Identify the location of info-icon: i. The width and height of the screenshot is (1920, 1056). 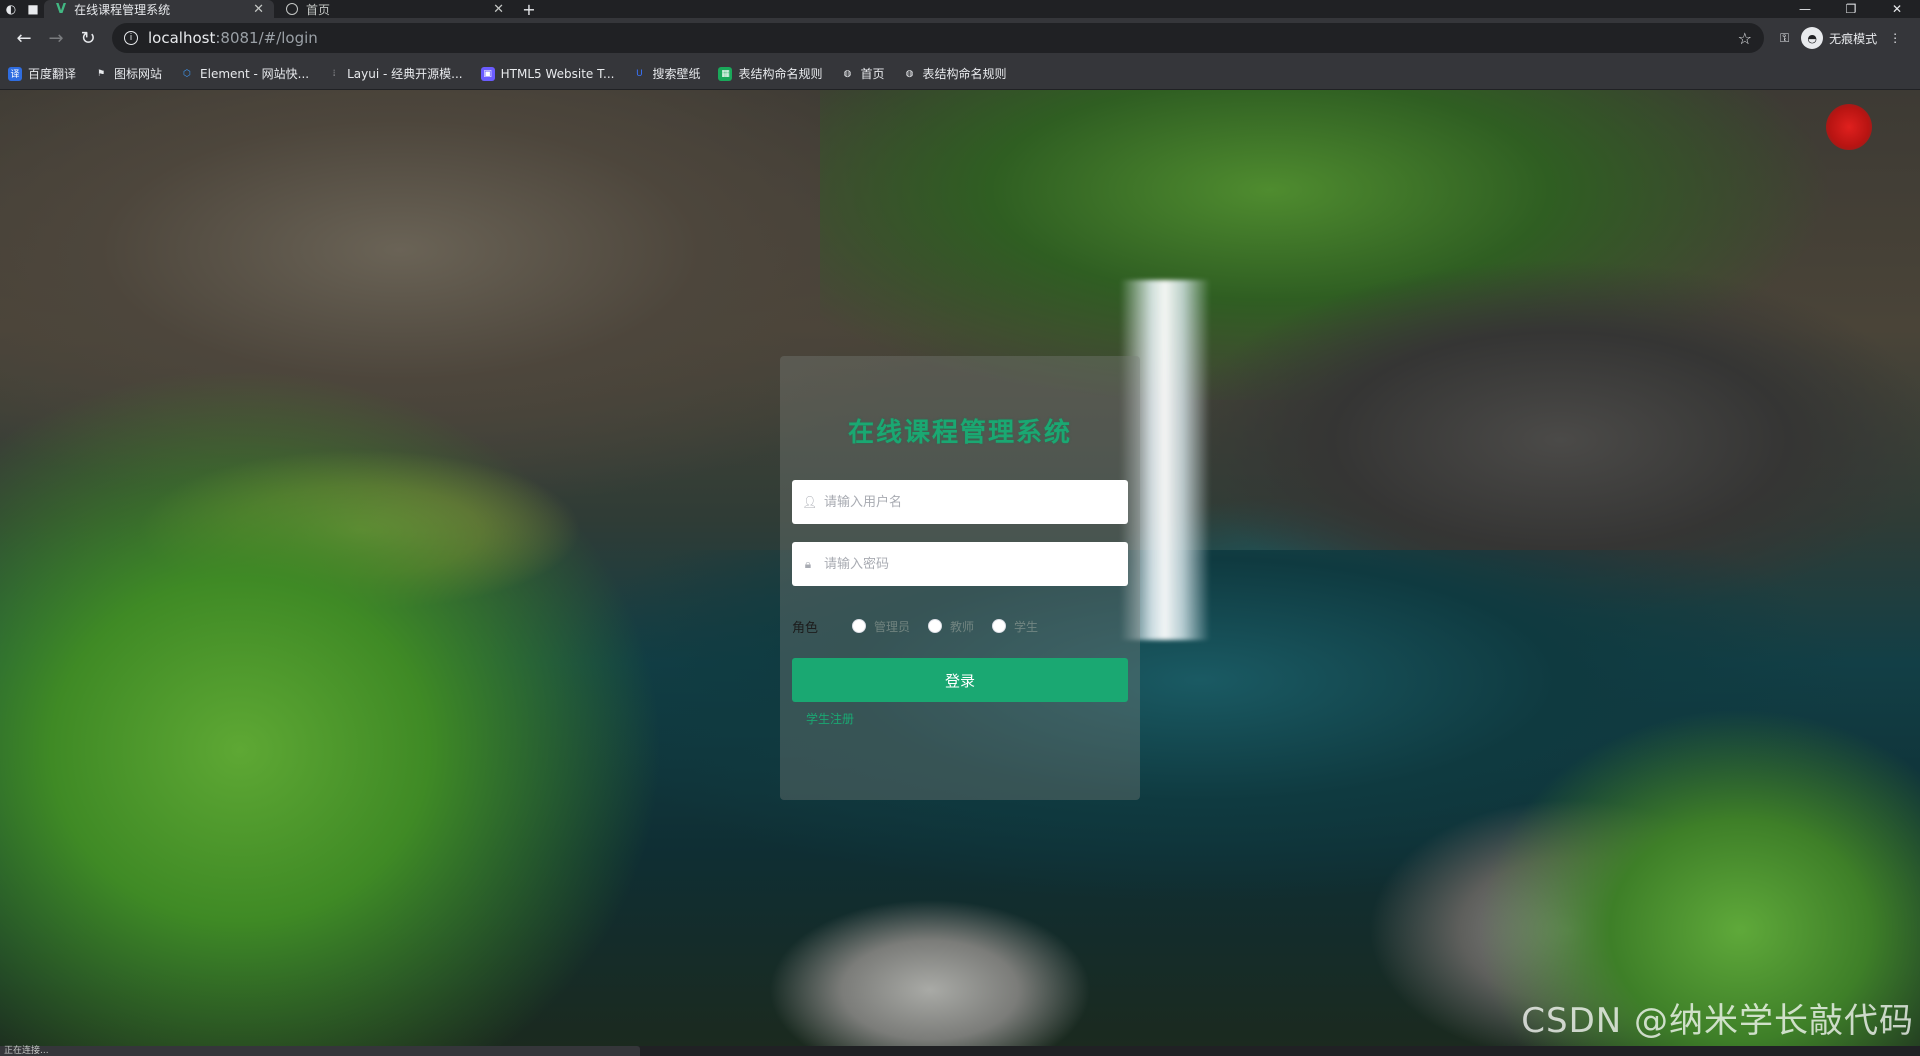
(131, 38).